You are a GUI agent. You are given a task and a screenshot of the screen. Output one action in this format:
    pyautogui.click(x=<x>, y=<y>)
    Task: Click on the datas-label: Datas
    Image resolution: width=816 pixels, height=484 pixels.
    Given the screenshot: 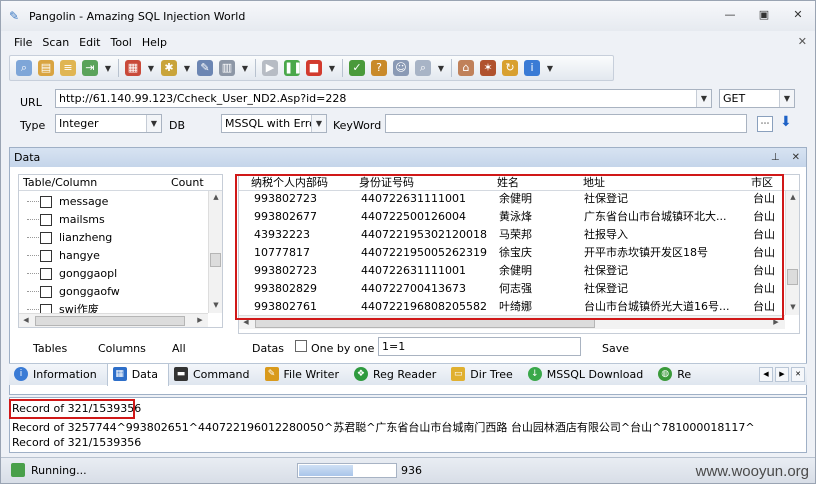 What is the action you would take?
    pyautogui.click(x=268, y=348)
    